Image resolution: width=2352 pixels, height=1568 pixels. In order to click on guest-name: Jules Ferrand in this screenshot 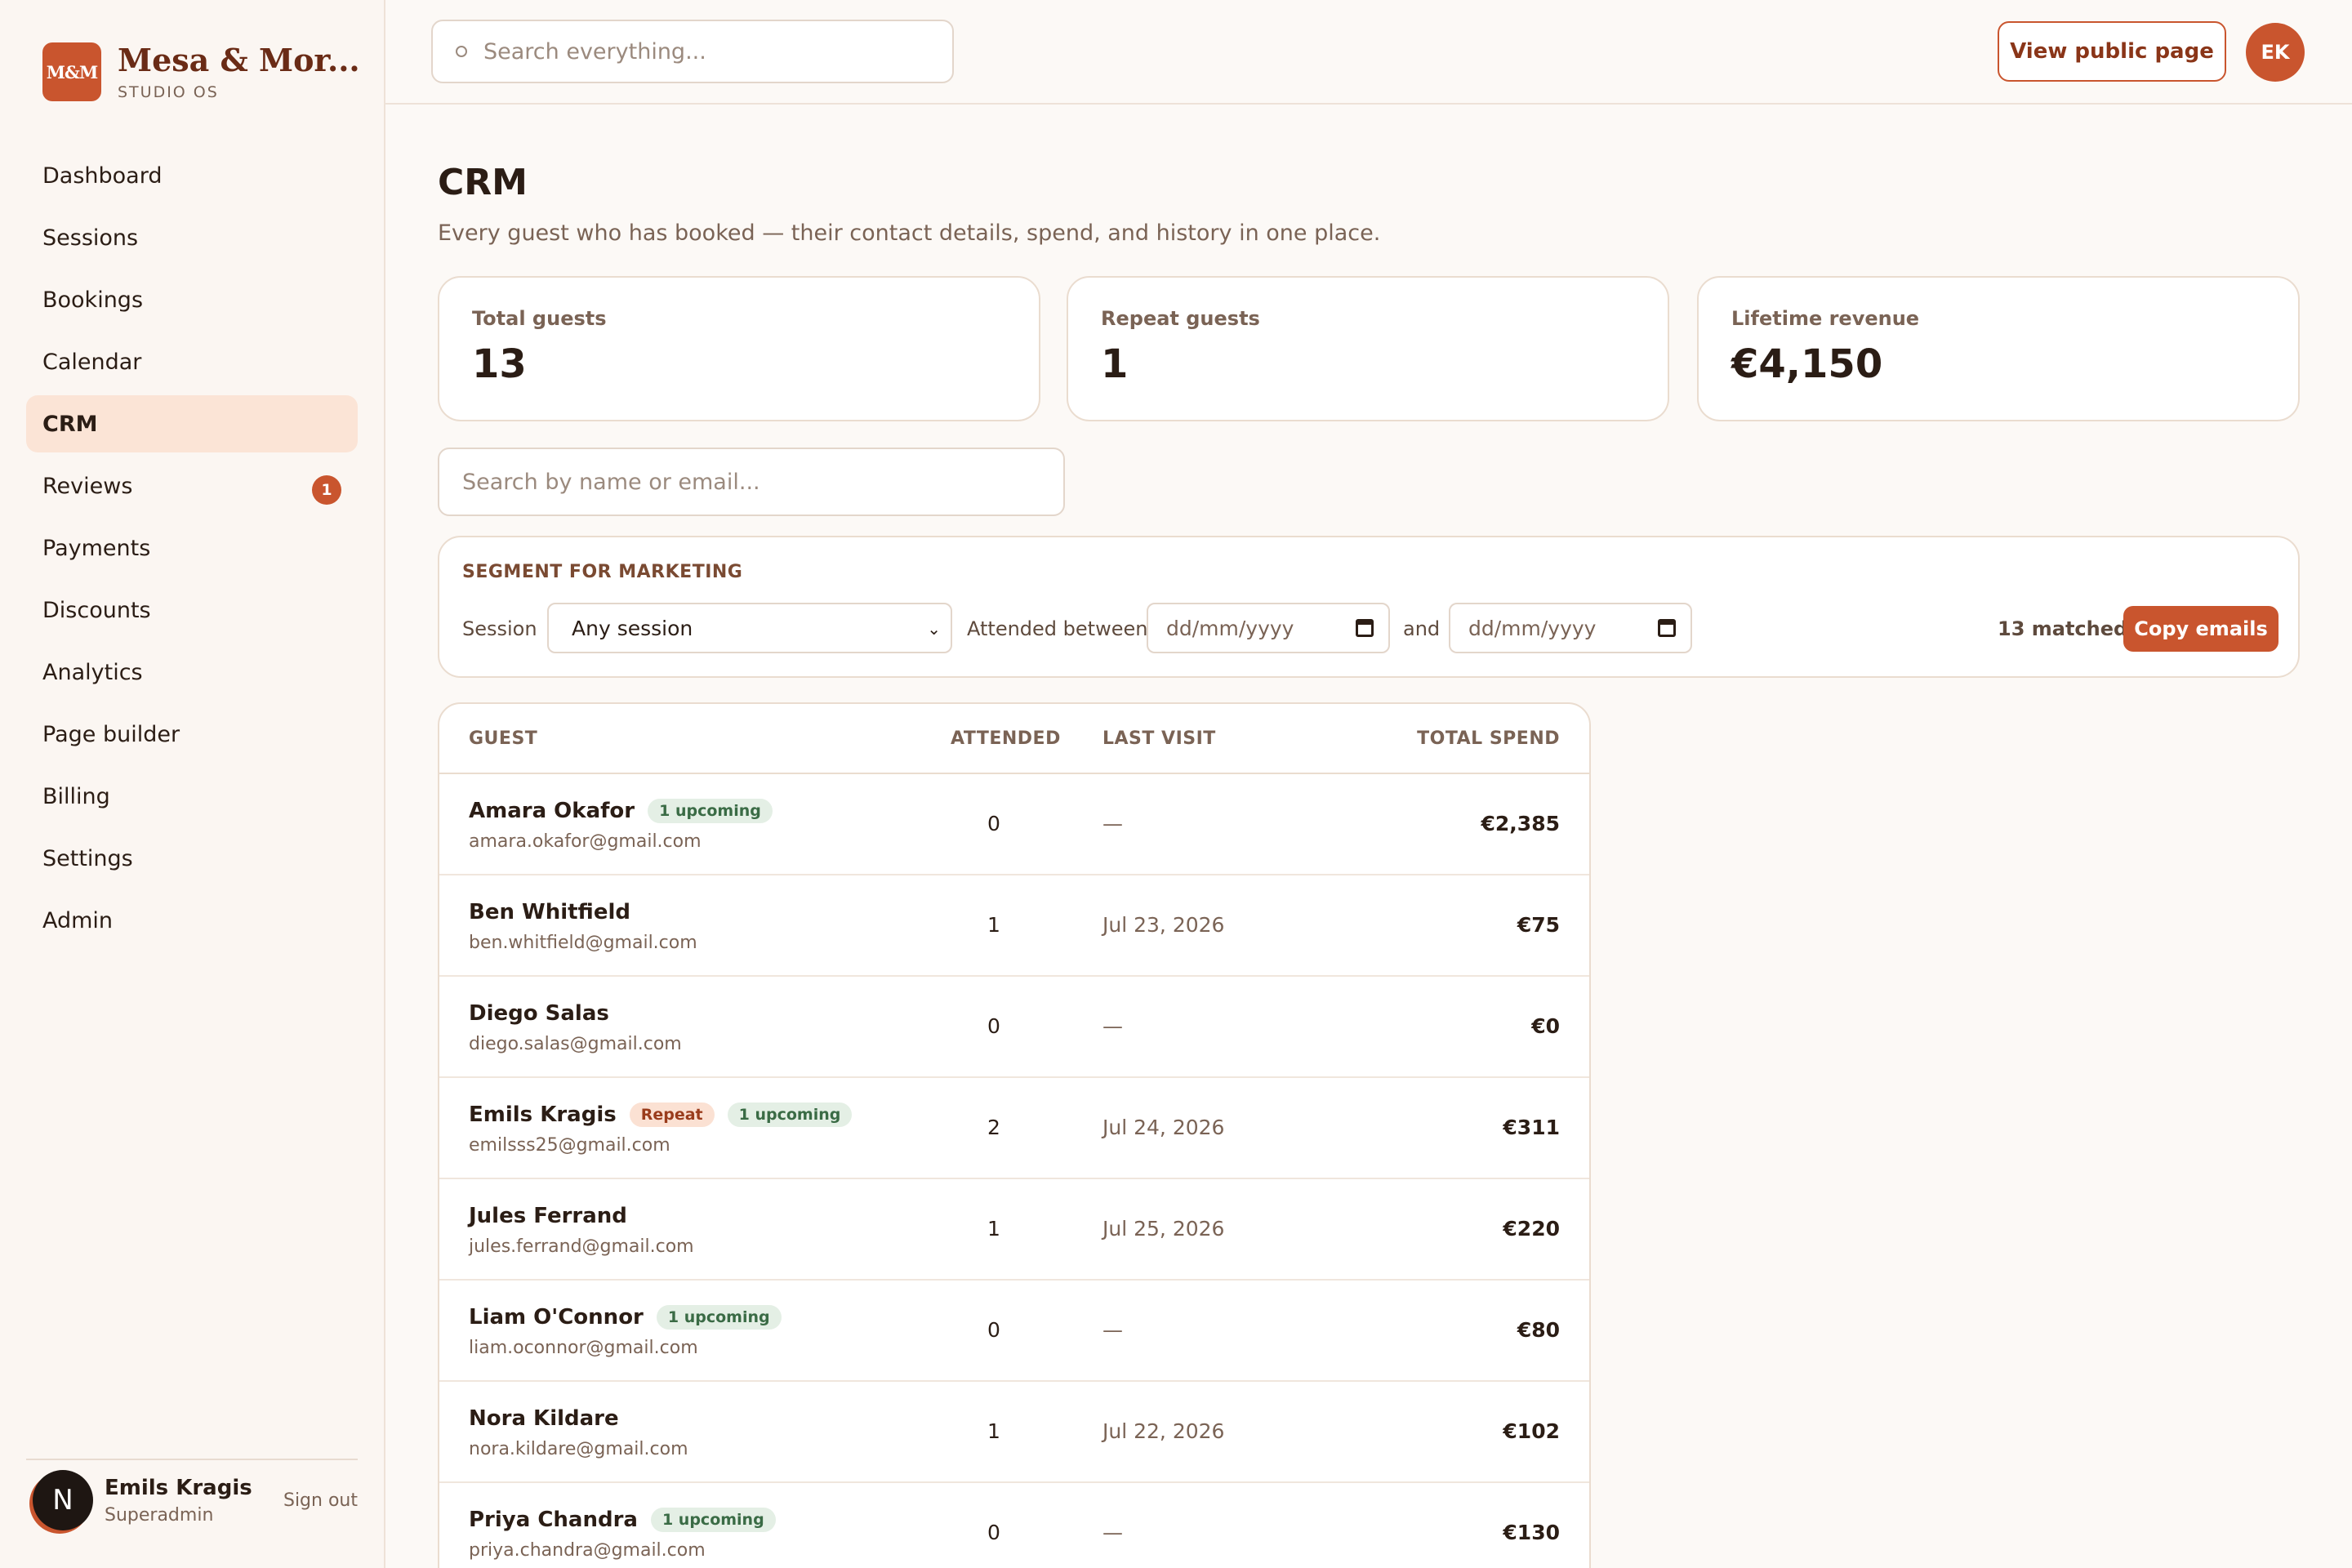, I will do `click(548, 1216)`.